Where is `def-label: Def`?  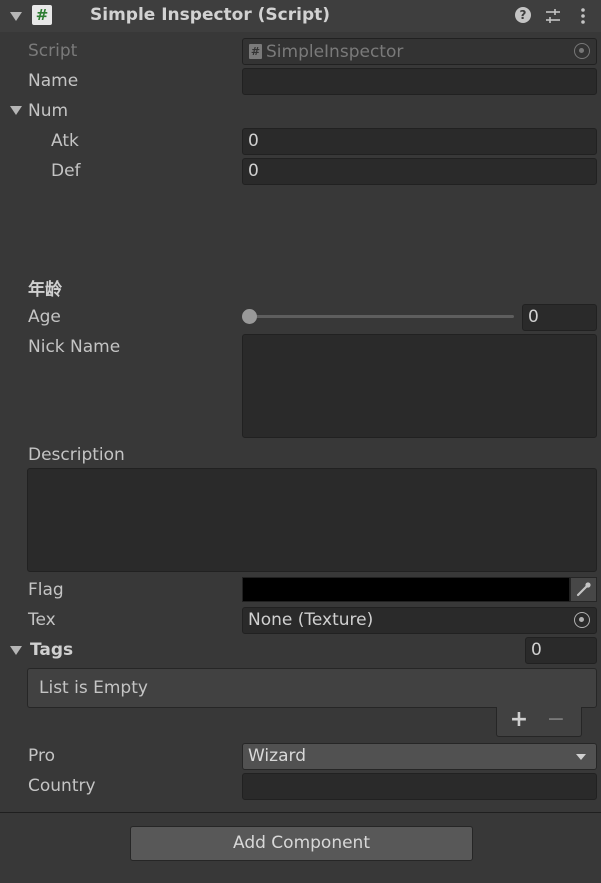
def-label: Def is located at coordinates (66, 171).